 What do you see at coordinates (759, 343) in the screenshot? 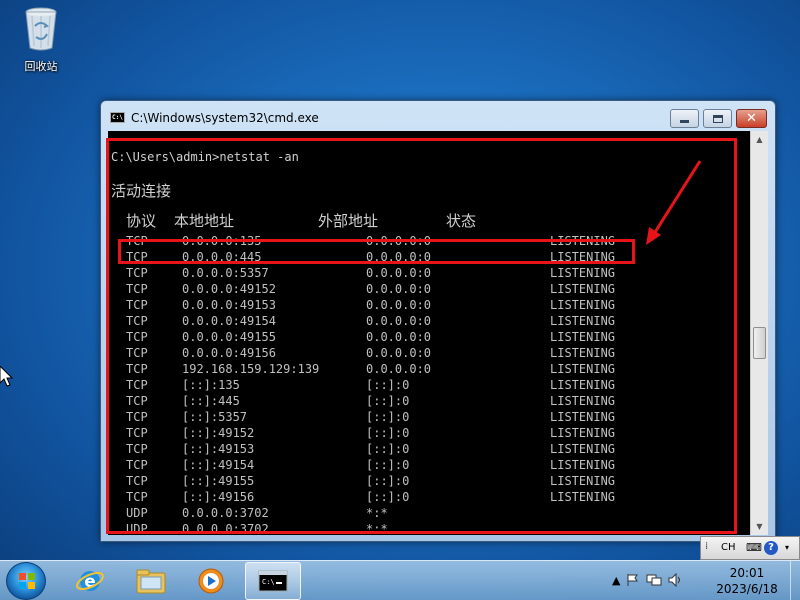
I see `scroll-thumb` at bounding box center [759, 343].